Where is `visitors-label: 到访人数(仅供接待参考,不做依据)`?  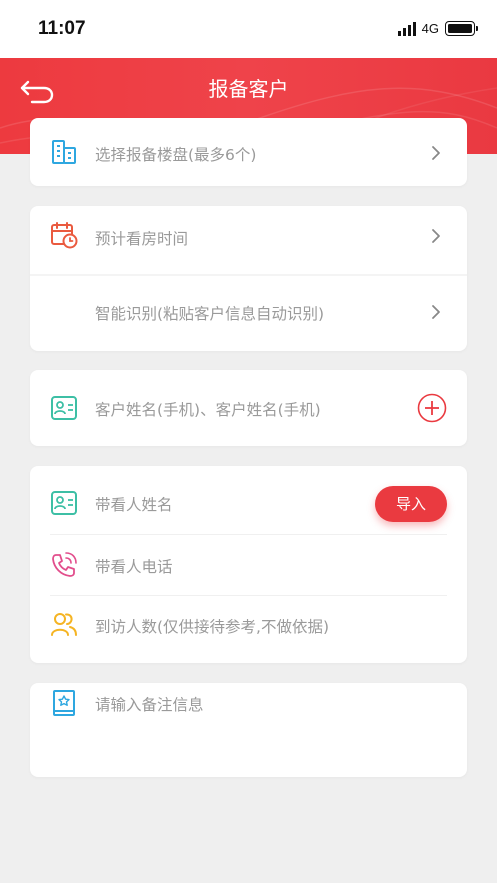
visitors-label: 到访人数(仅供接待参考,不做依据) is located at coordinates (212, 627).